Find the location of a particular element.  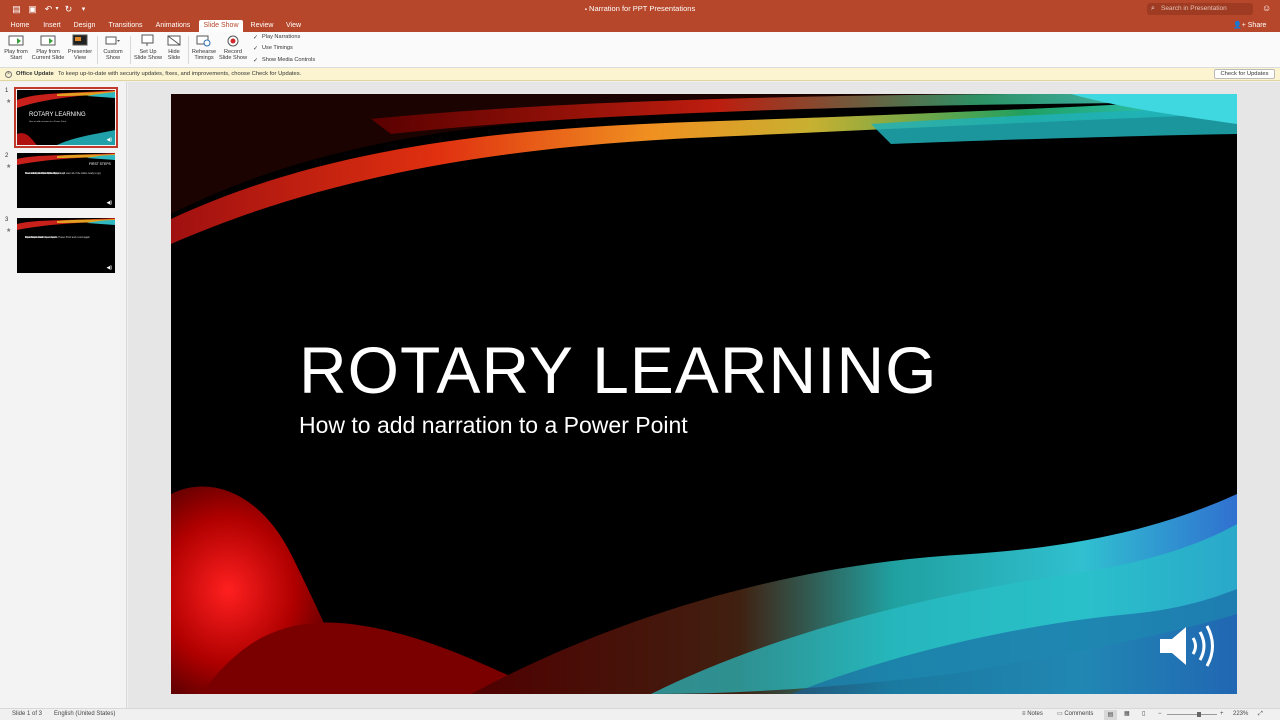

search-icon: ⌕ is located at coordinates (1153, 8).